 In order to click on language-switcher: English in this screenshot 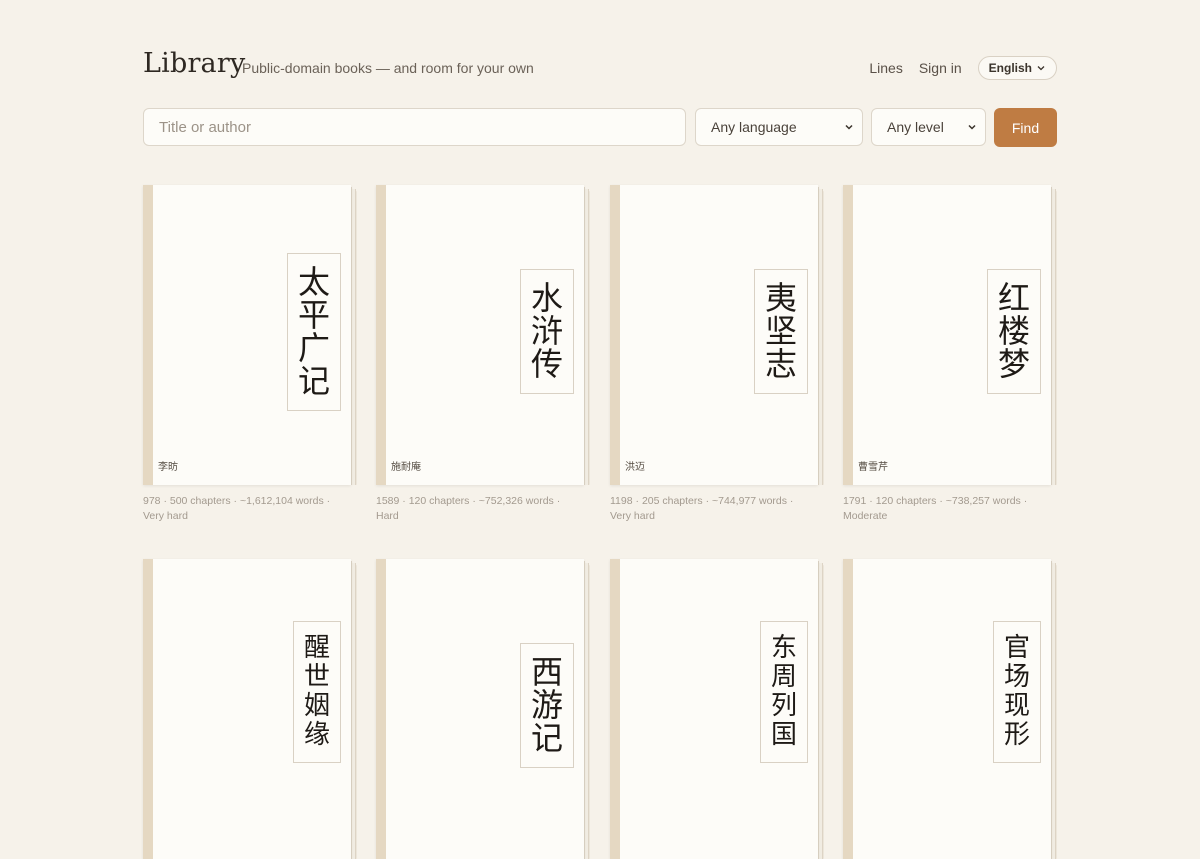, I will do `click(1017, 68)`.